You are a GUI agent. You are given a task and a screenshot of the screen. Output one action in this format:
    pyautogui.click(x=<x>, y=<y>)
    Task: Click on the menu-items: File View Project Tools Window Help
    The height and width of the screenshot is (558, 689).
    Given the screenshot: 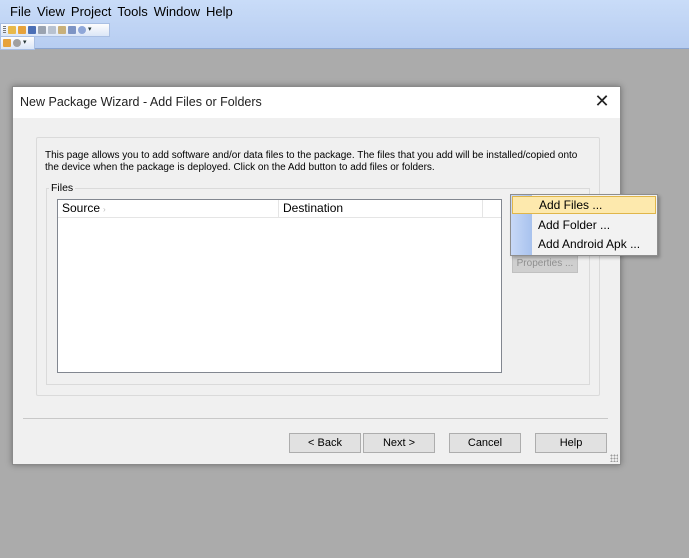 What is the action you would take?
    pyautogui.click(x=121, y=12)
    